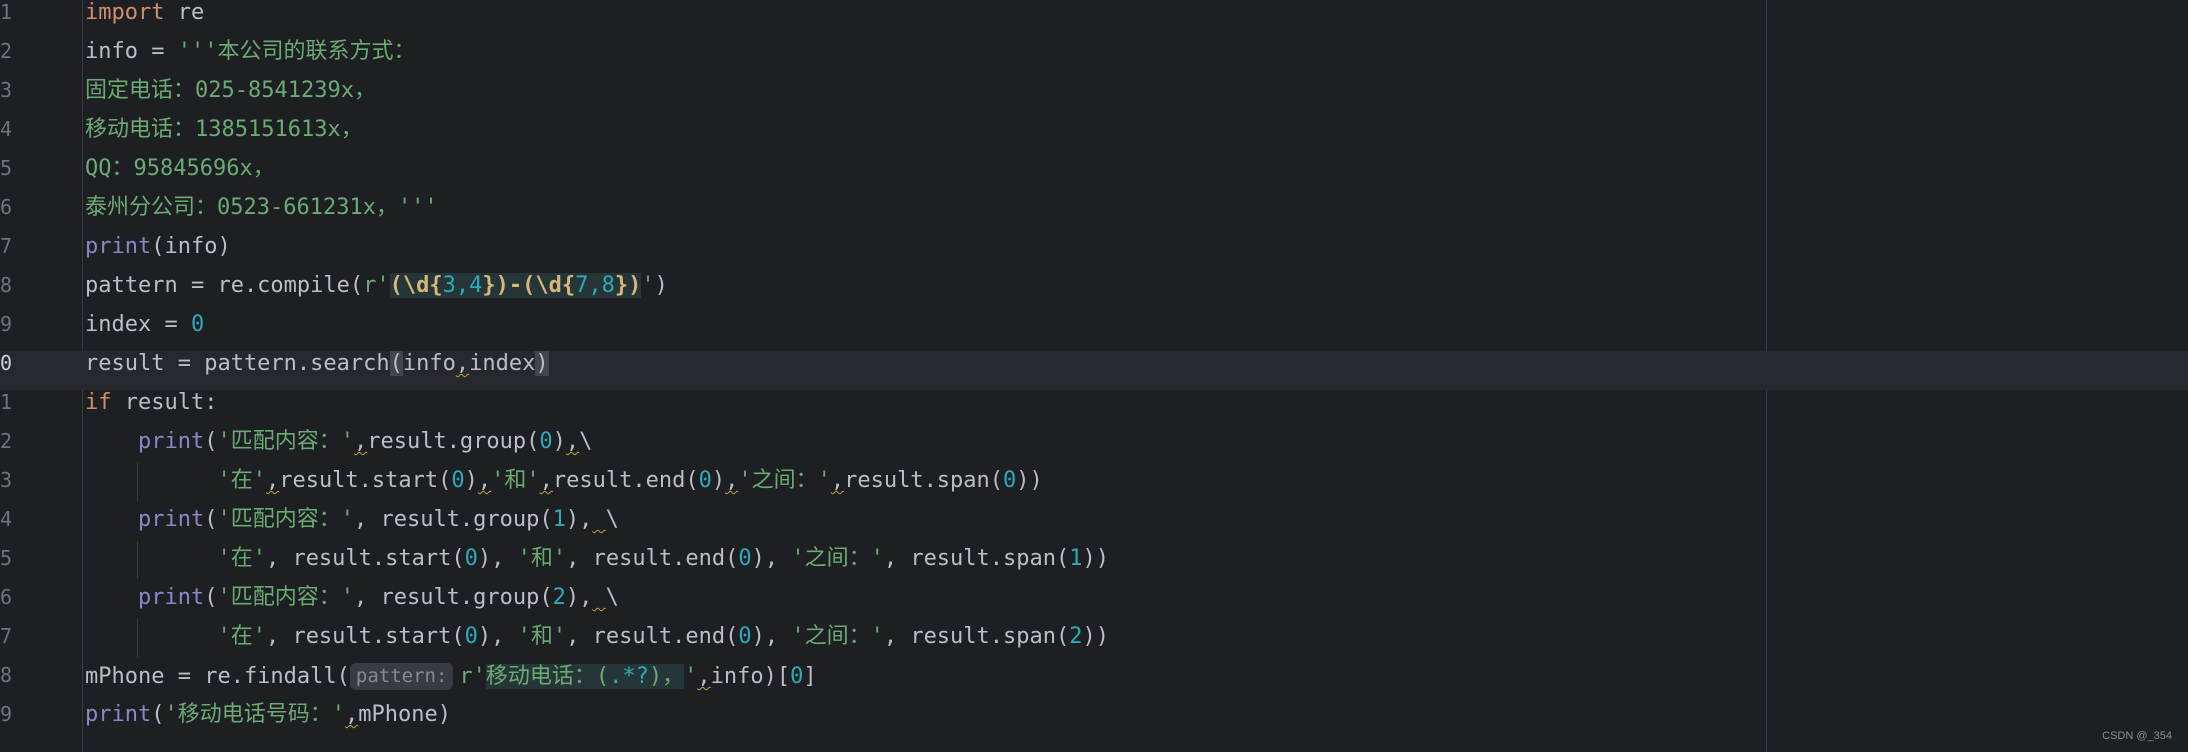 The height and width of the screenshot is (752, 2188). What do you see at coordinates (750, 676) in the screenshot?
I see `token: info)[` at bounding box center [750, 676].